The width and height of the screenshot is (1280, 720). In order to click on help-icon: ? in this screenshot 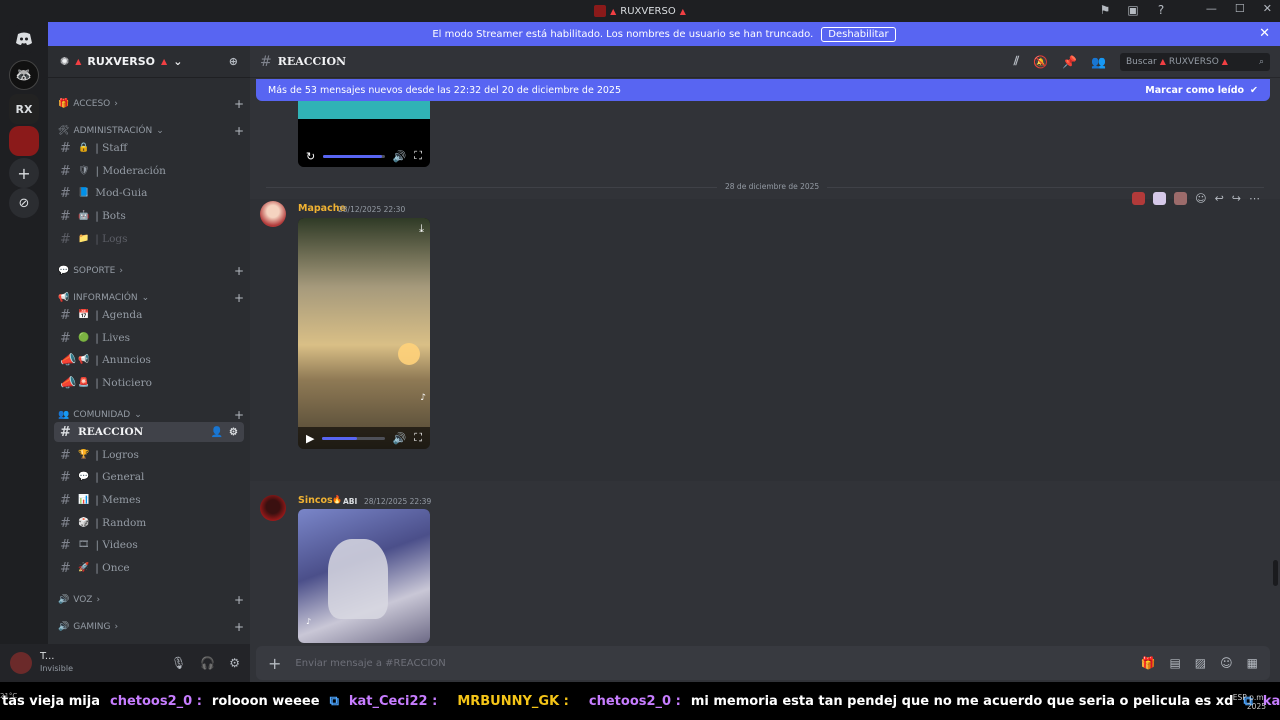, I will do `click(1161, 10)`.